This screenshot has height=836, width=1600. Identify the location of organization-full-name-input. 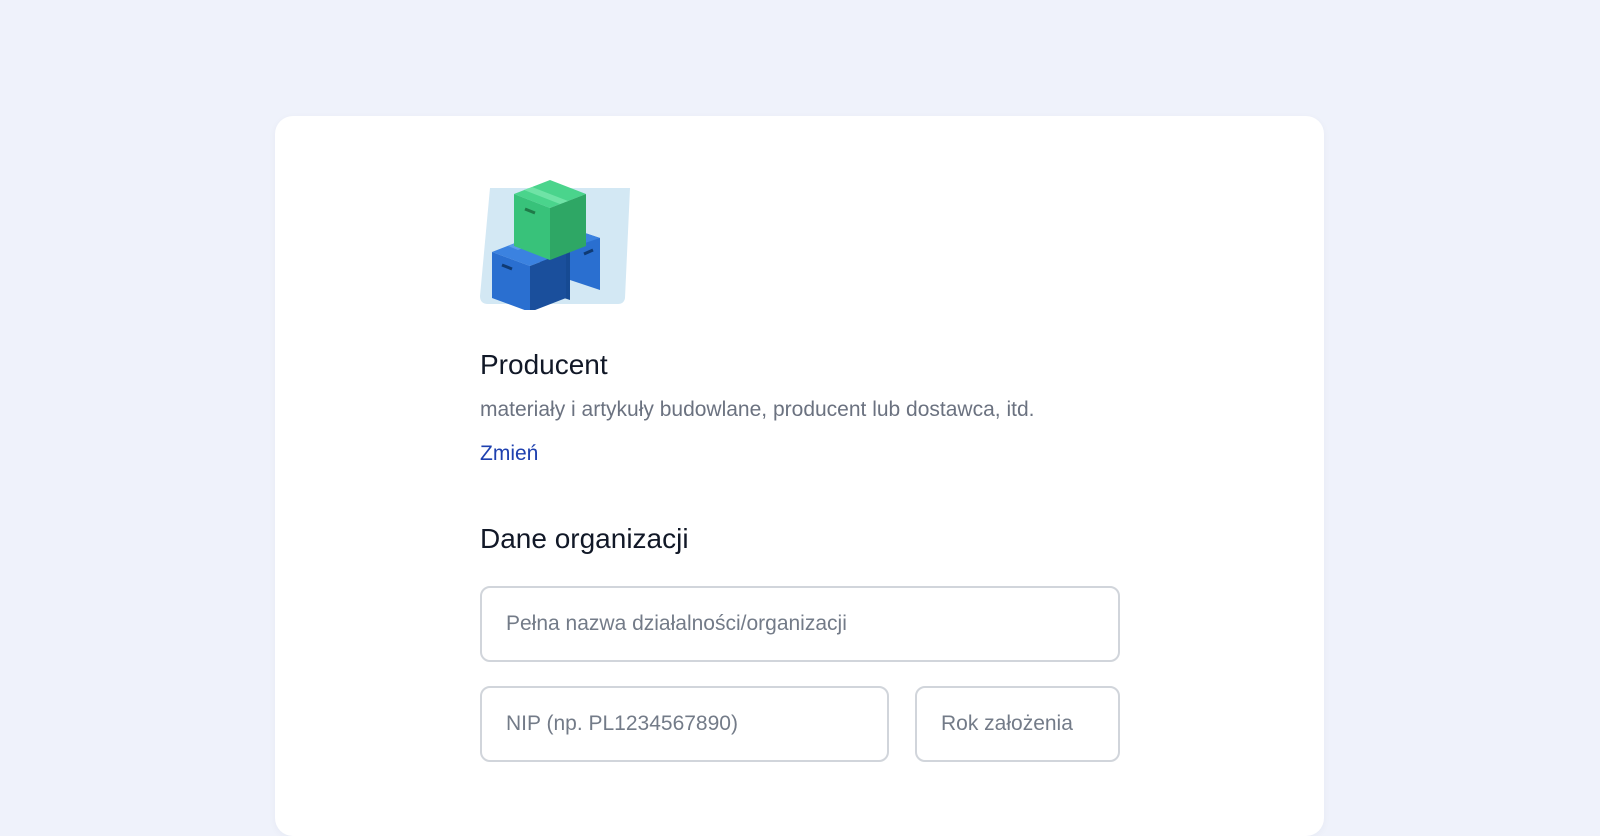
(800, 624).